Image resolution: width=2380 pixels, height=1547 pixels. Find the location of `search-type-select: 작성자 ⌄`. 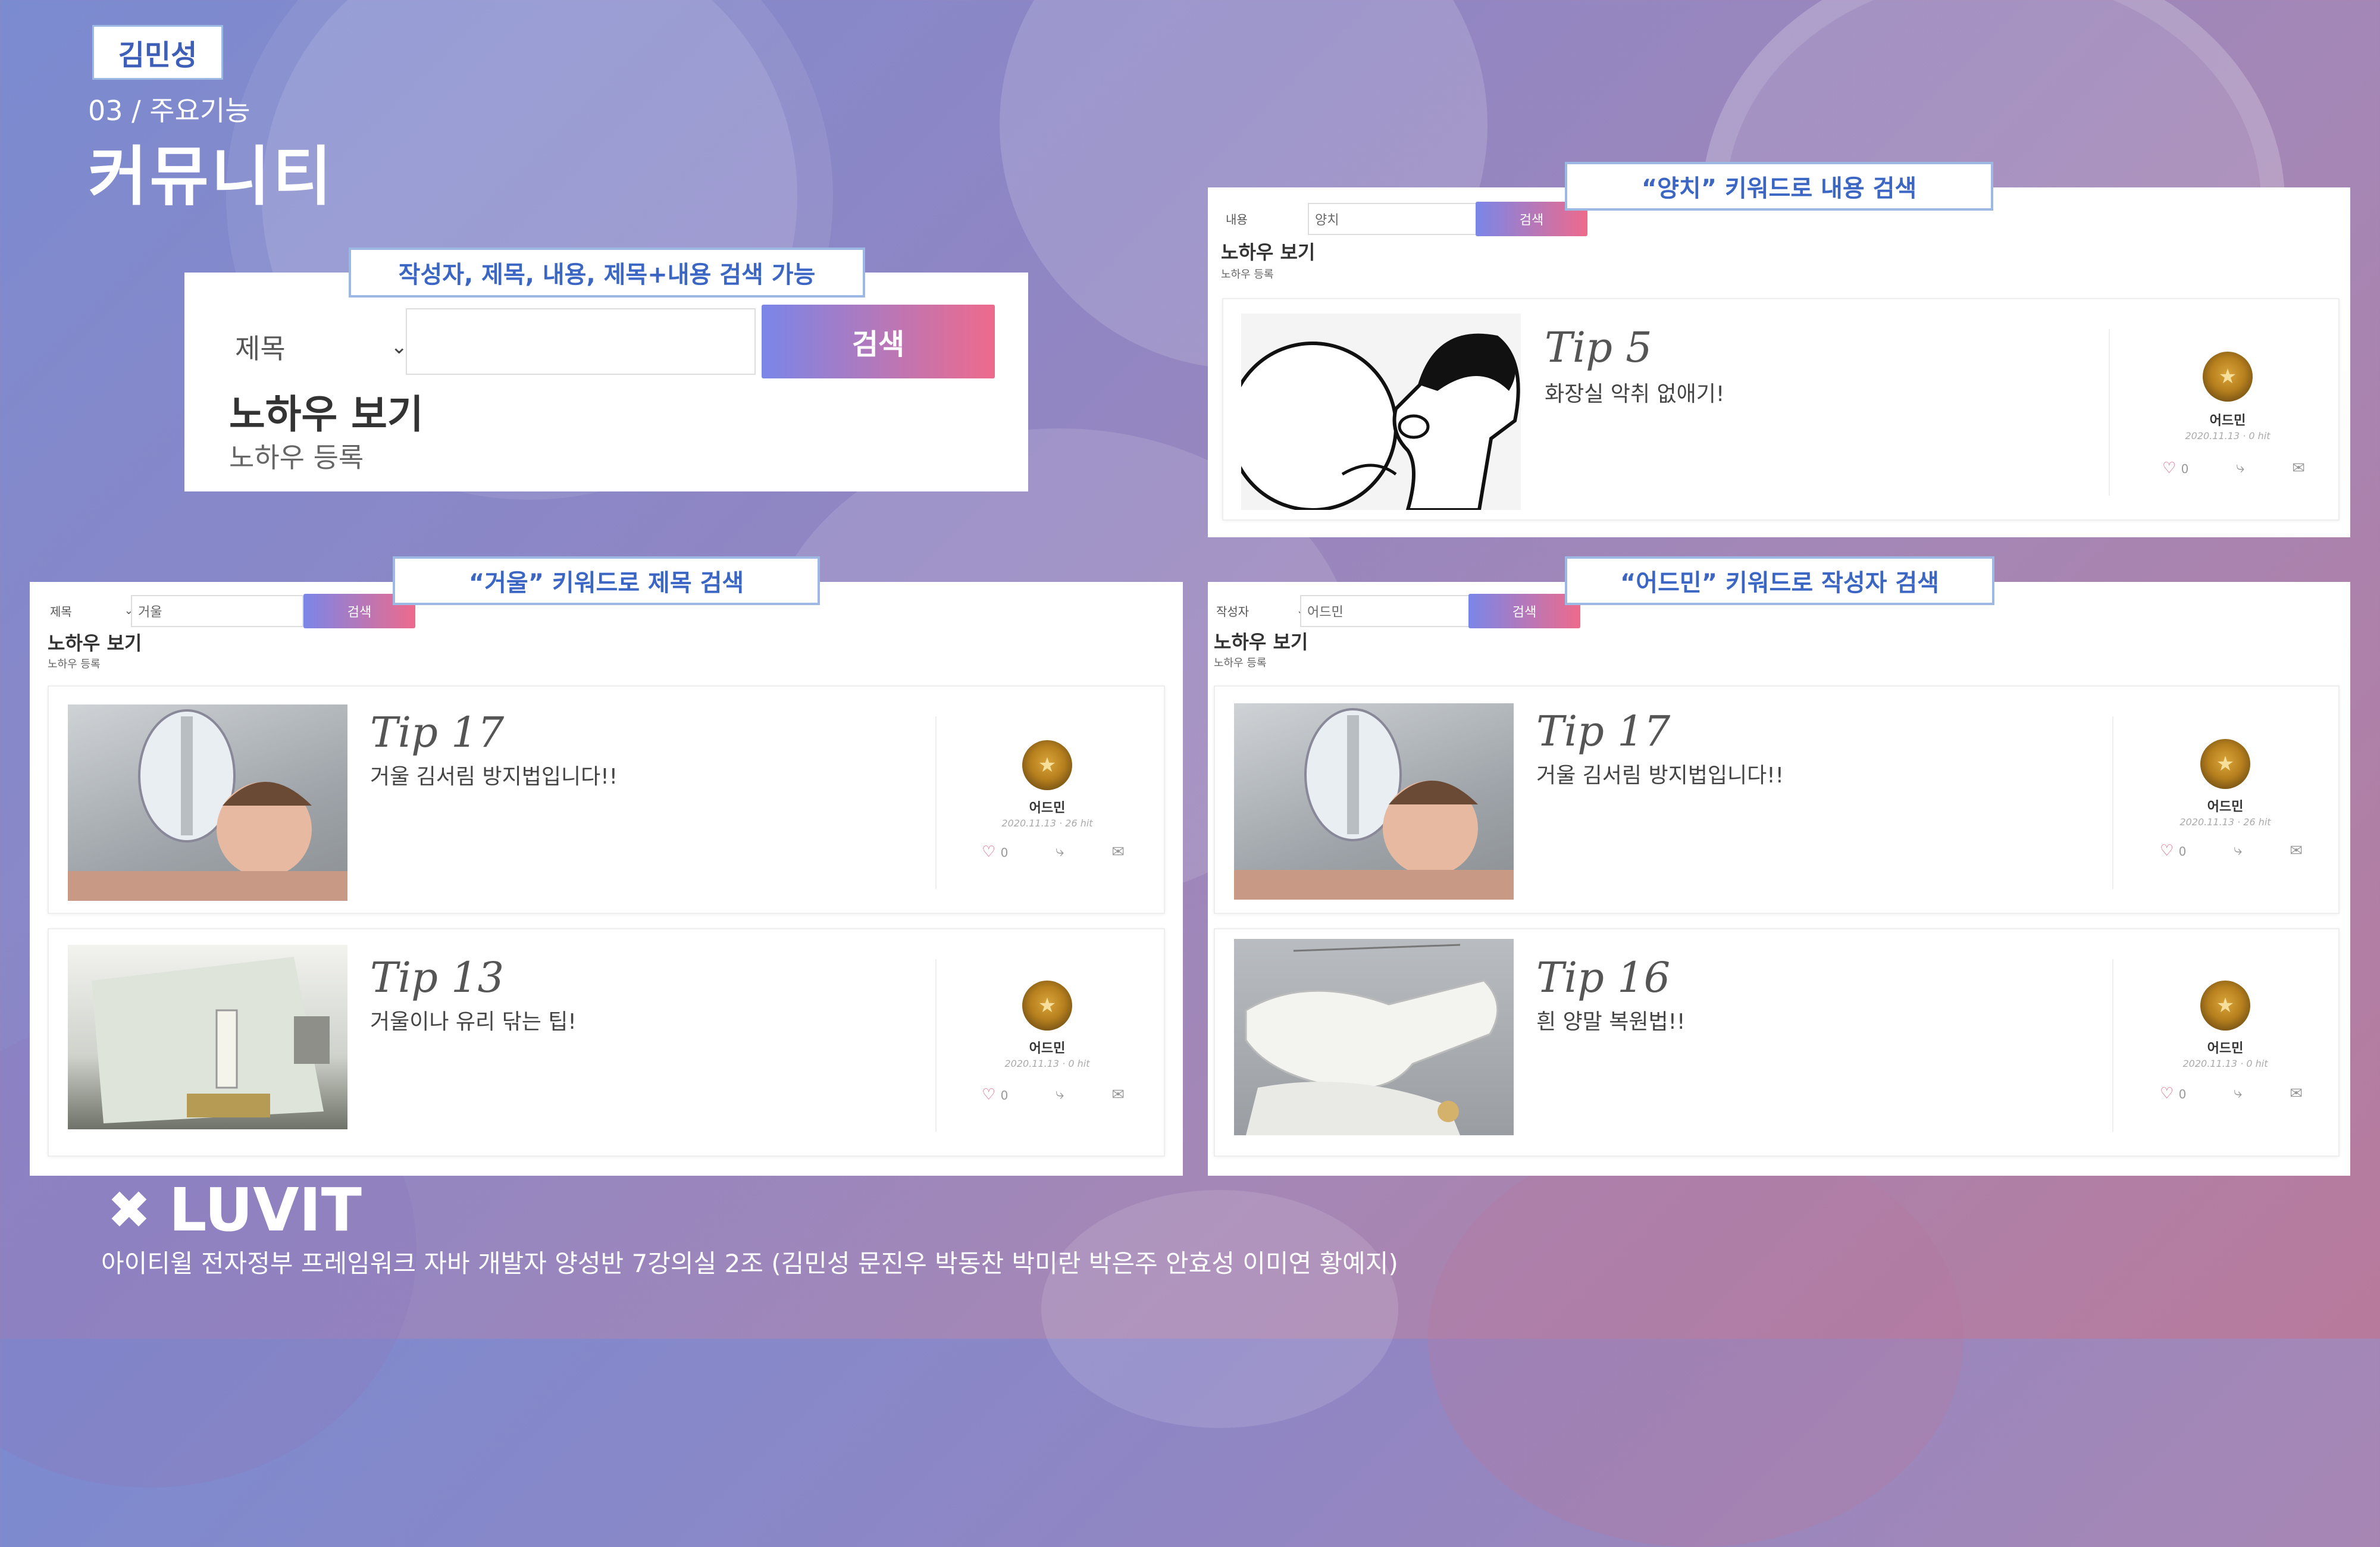

search-type-select: 작성자 ⌄ is located at coordinates (1260, 610).